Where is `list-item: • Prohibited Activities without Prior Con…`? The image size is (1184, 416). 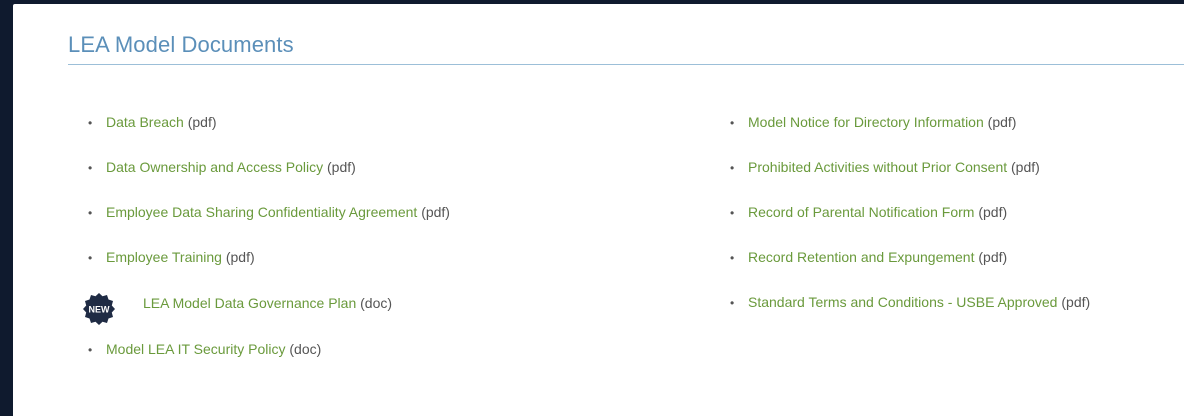
list-item: • Prohibited Activities without Prior Con… is located at coordinates (885, 167).